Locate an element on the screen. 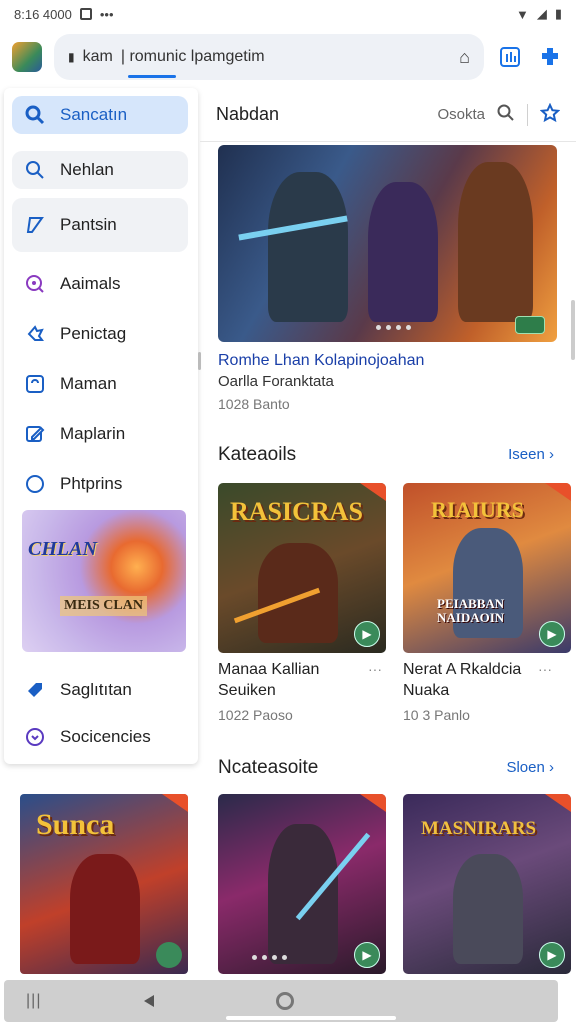  play-icon is located at coordinates (169, 955).